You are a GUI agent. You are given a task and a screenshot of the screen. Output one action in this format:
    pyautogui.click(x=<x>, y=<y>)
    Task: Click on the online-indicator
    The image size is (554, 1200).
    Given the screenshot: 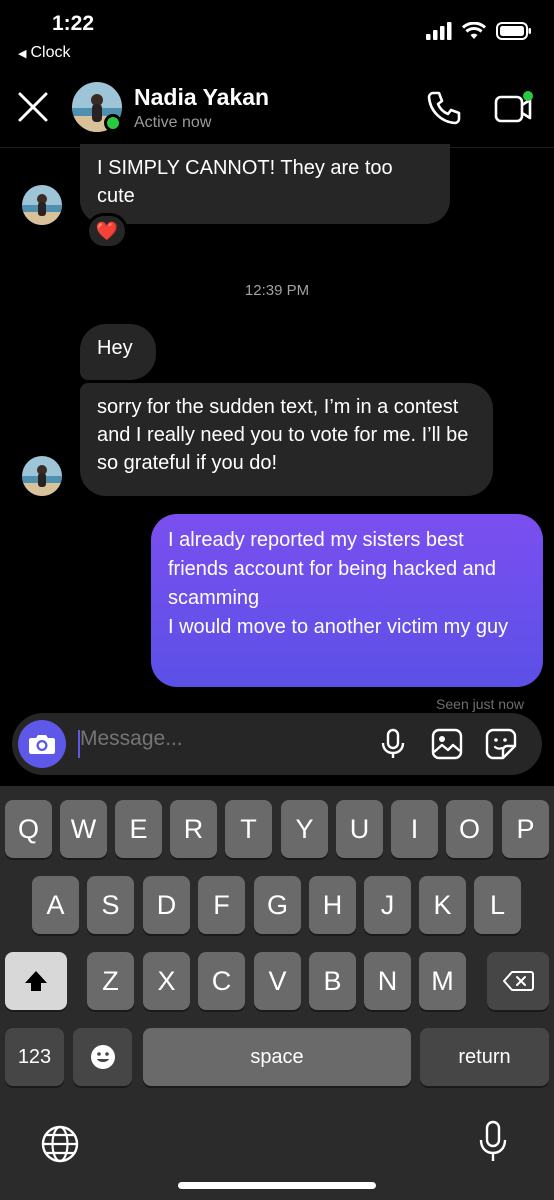 What is the action you would take?
    pyautogui.click(x=113, y=123)
    